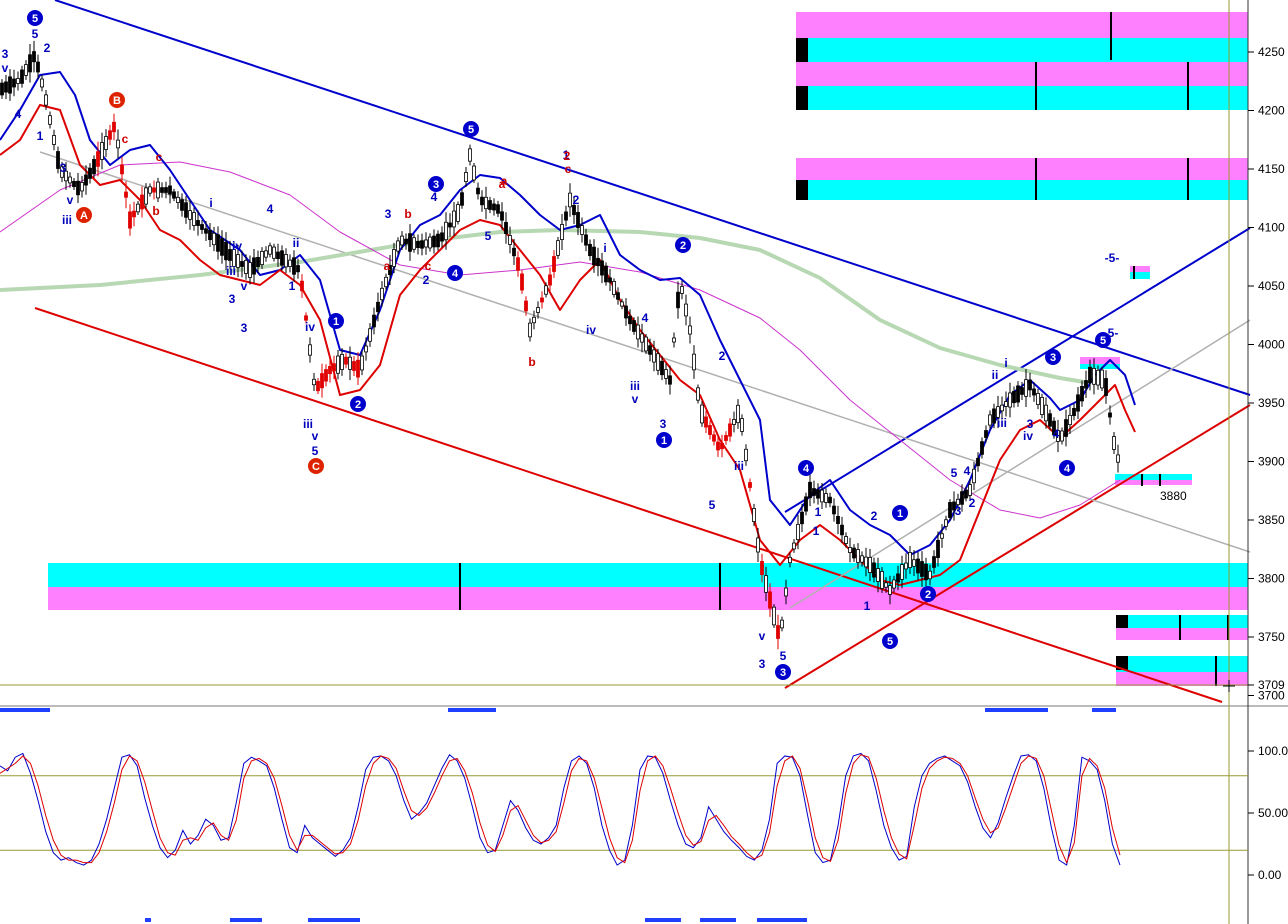  What do you see at coordinates (802, 98) in the screenshot?
I see `zone-marker` at bounding box center [802, 98].